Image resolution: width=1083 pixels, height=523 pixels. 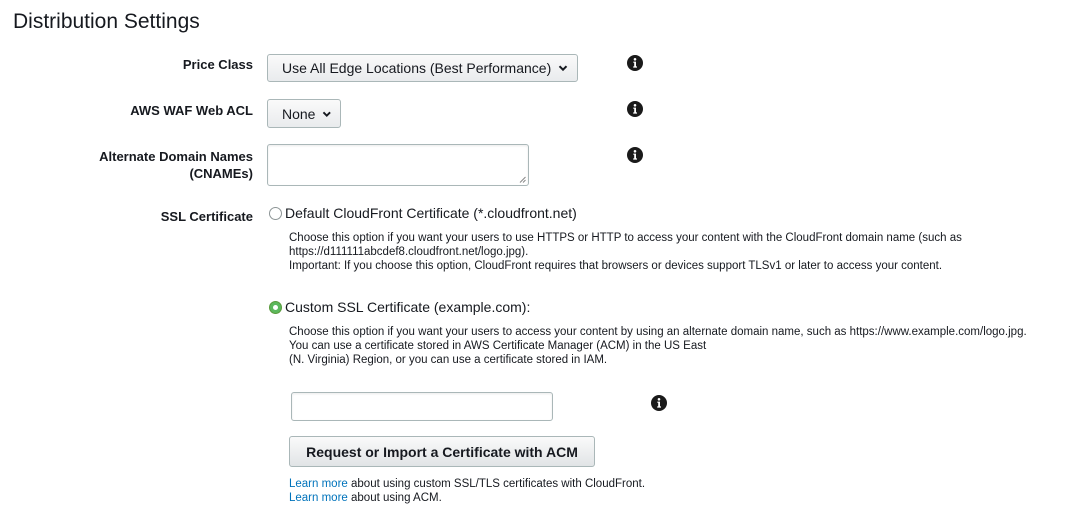 What do you see at coordinates (275, 213) in the screenshot?
I see `default-certificate-radio` at bounding box center [275, 213].